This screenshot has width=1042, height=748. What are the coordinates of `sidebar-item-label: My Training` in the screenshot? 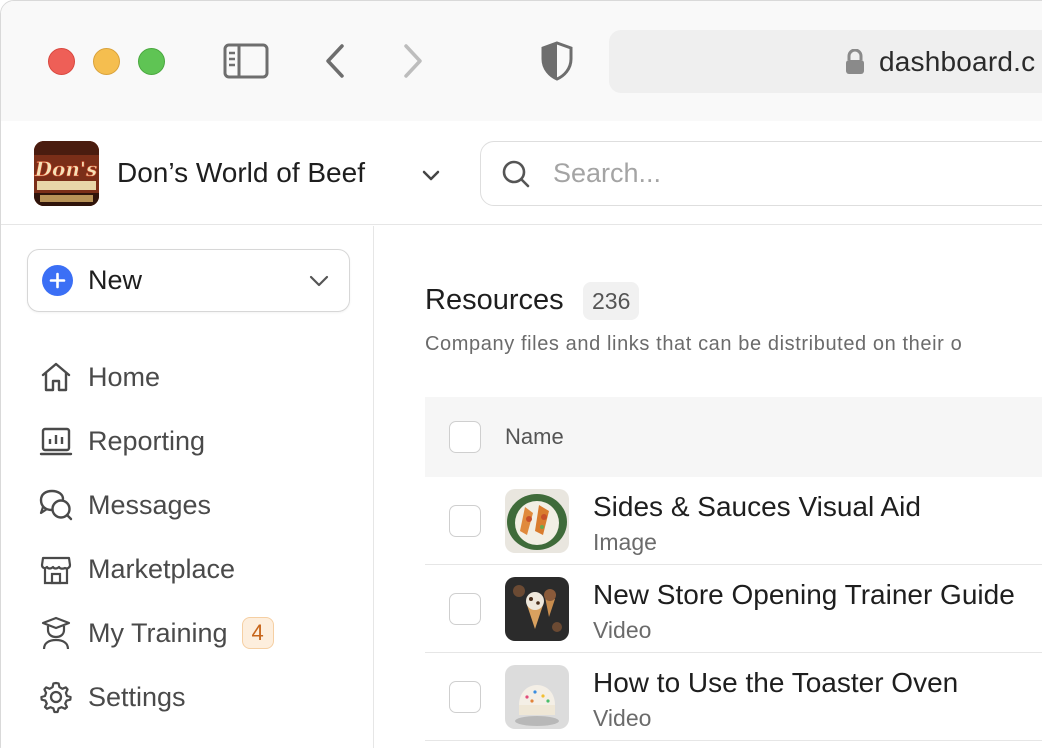 It's located at (158, 632).